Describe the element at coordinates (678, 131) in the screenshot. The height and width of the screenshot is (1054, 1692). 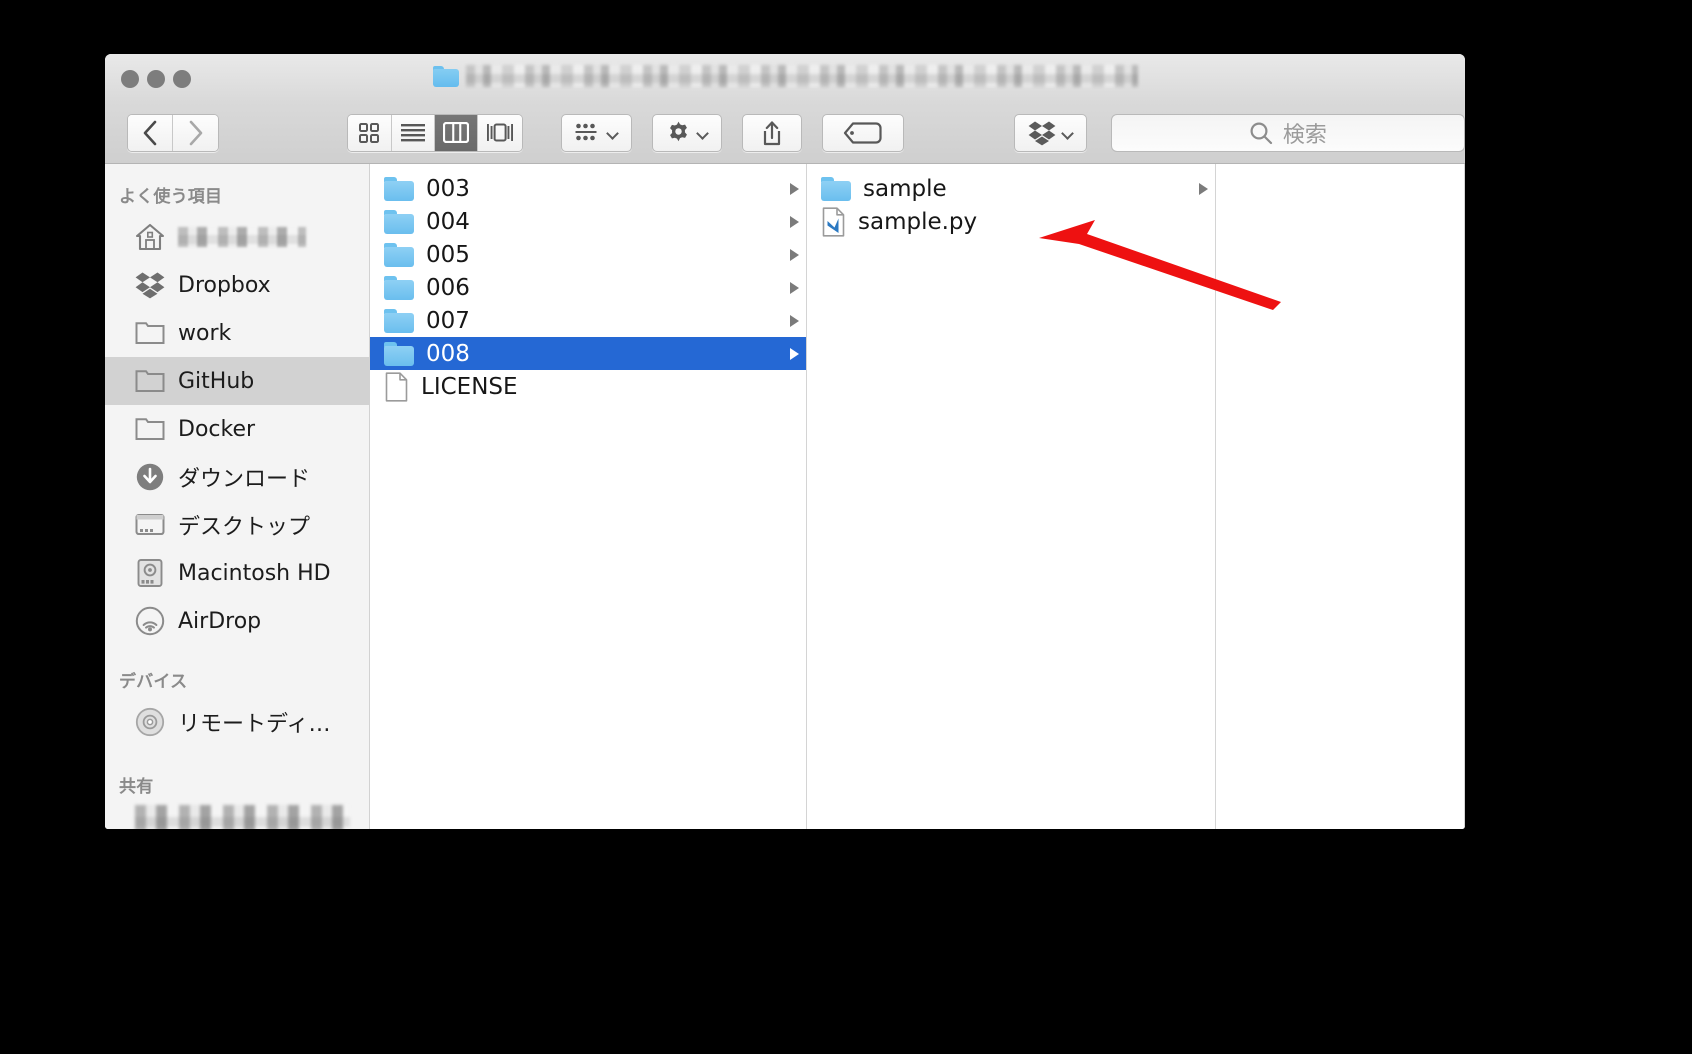
I see `gear-icon` at that location.